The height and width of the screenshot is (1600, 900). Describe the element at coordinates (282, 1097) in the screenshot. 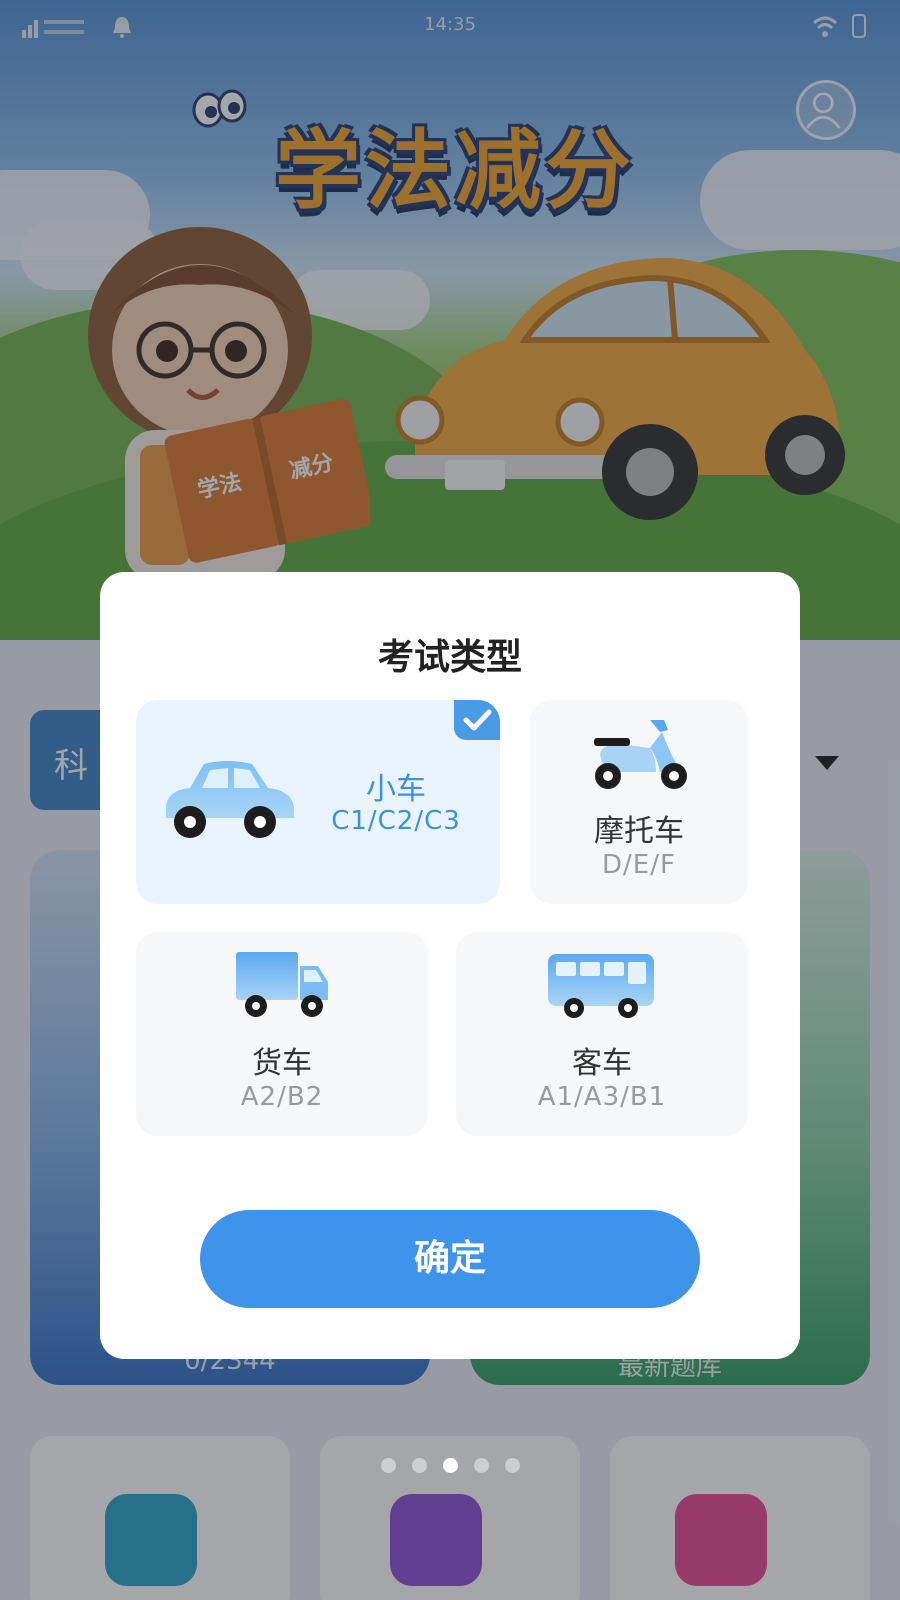

I see `option-truck-code: A2/B2` at that location.